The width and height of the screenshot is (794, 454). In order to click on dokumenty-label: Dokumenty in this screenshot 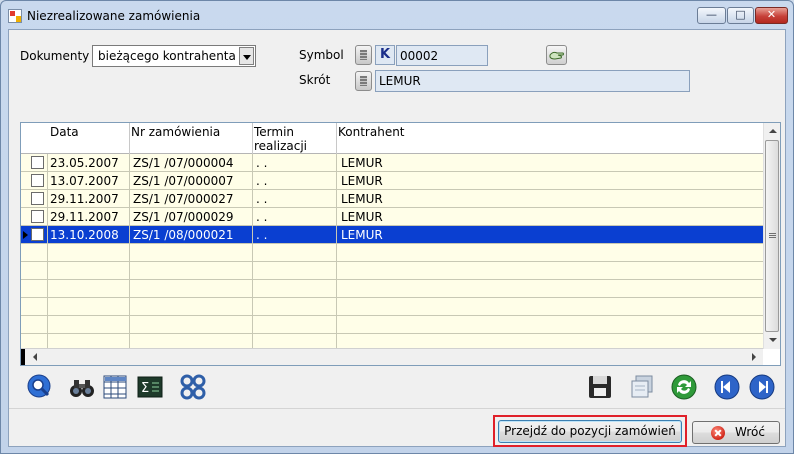, I will do `click(55, 56)`.